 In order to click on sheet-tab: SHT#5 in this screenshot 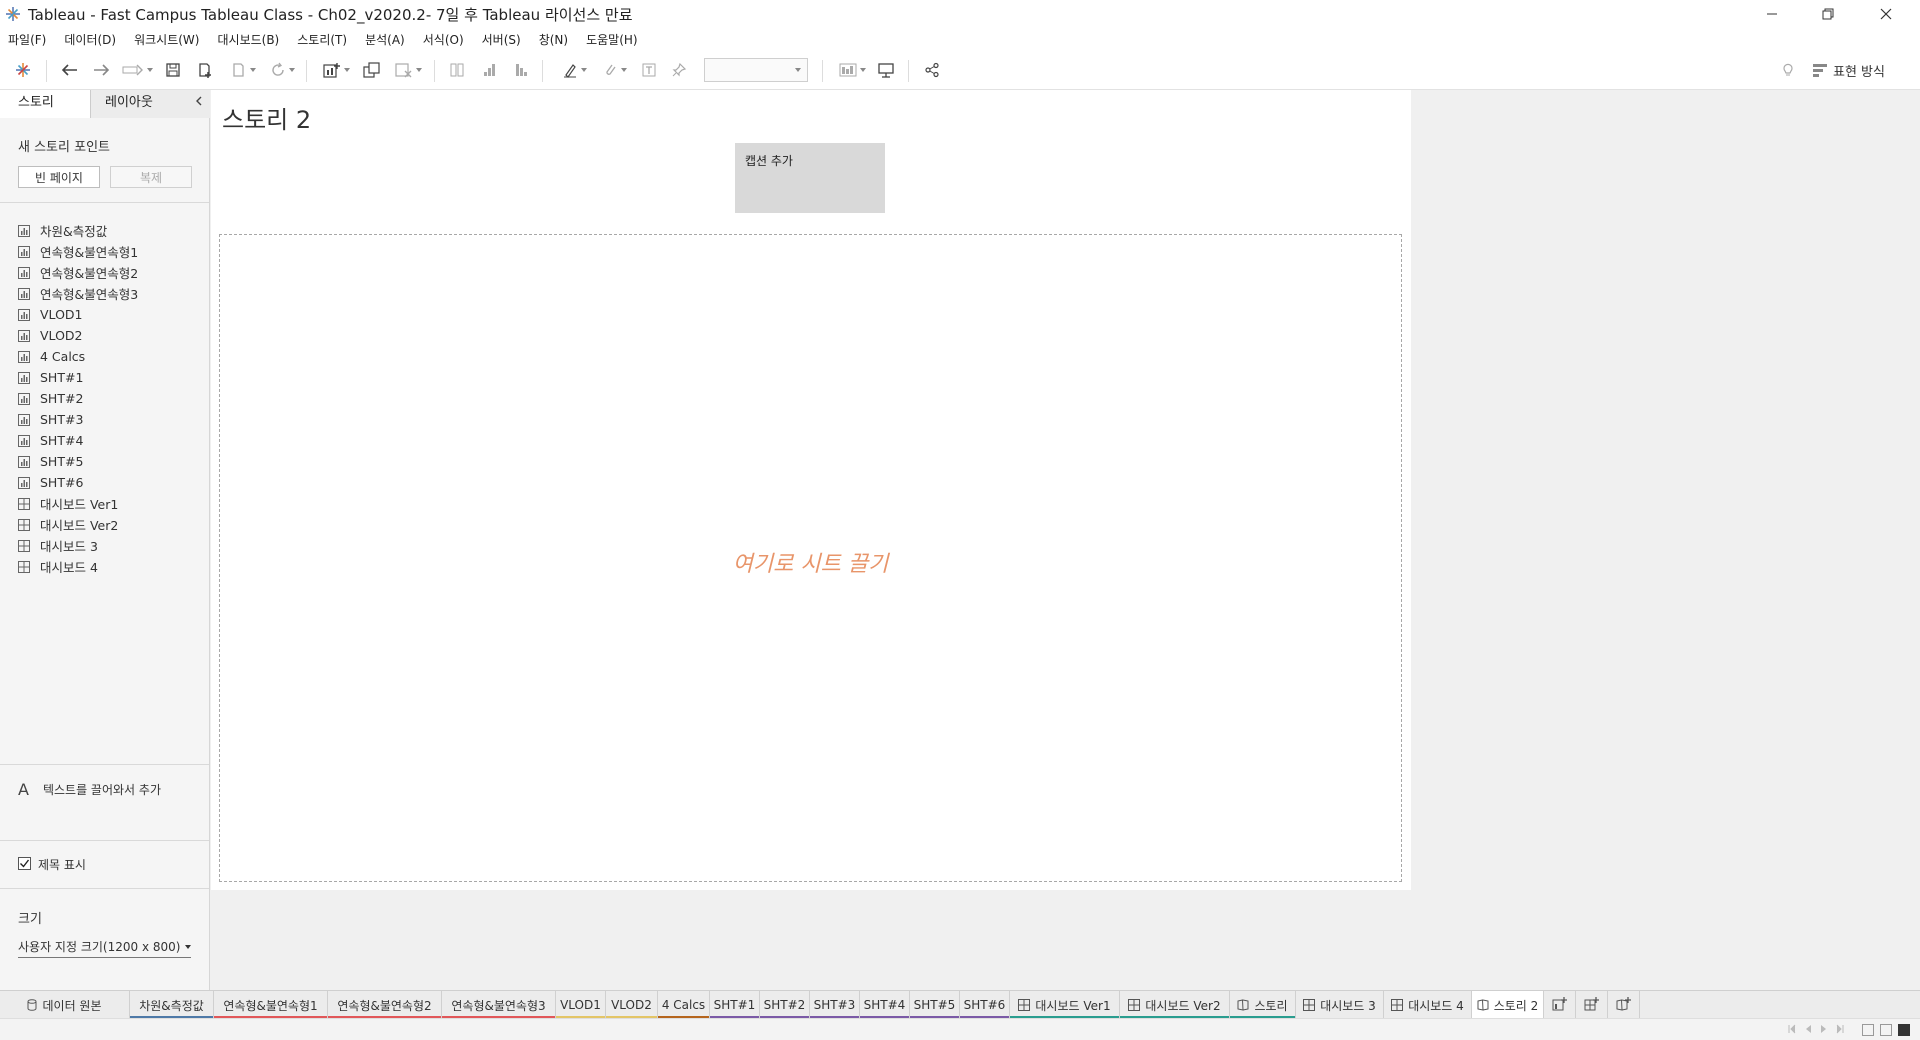, I will do `click(935, 1005)`.